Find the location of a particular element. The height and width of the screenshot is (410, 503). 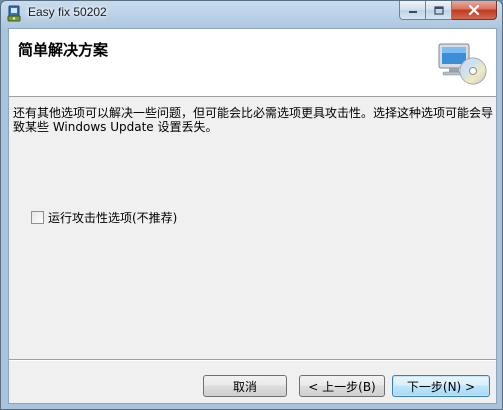

title-bar: Easy fix 50202 is located at coordinates (251, 14).